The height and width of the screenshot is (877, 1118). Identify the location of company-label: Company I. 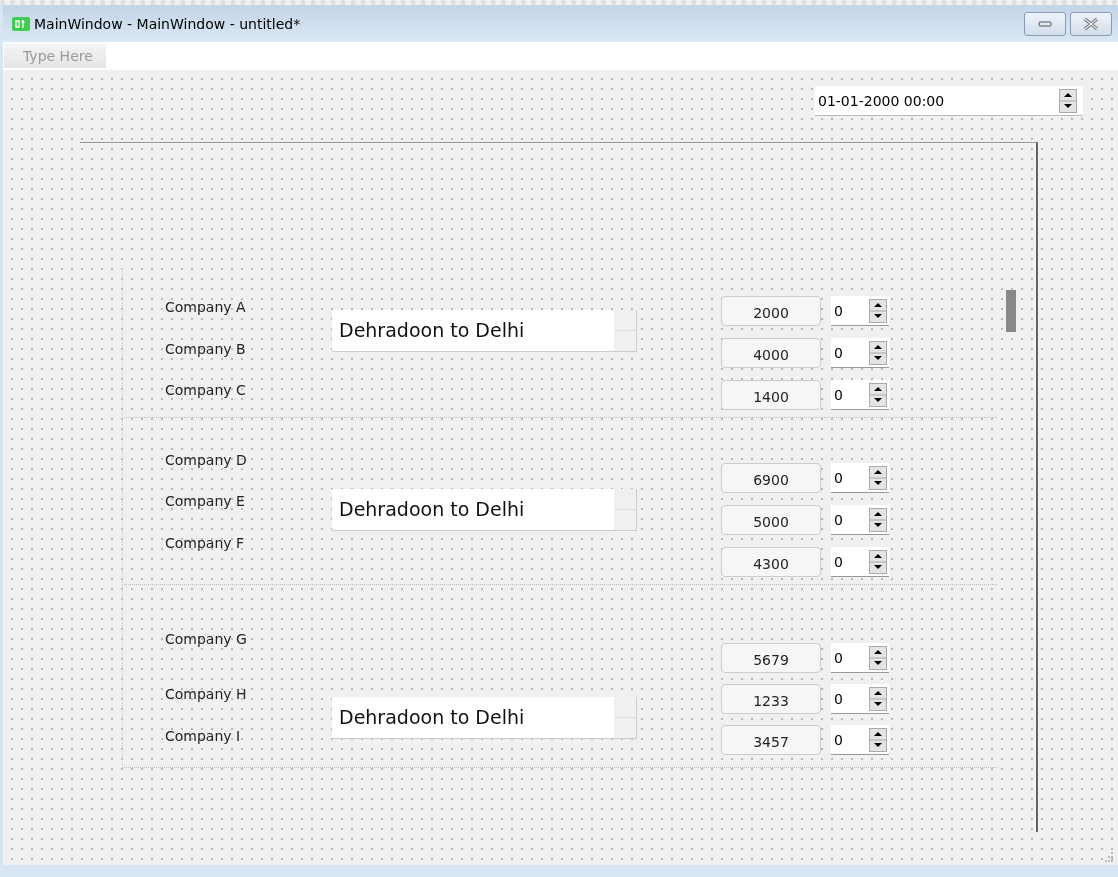
(203, 736).